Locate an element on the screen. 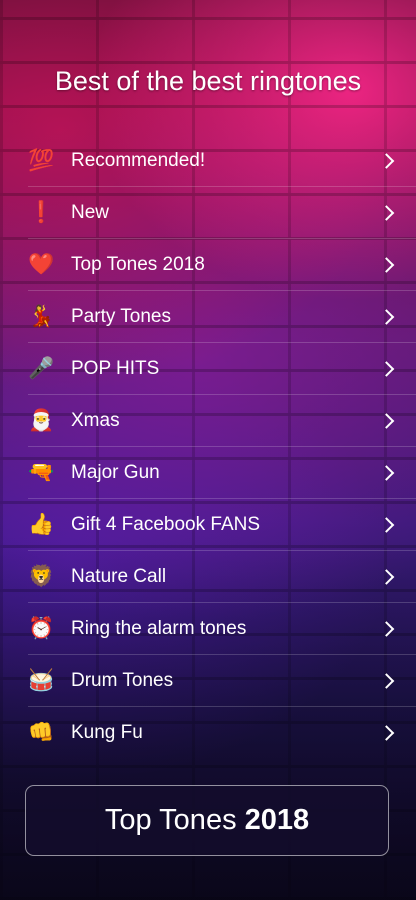  thumbs-up-icon: 👍 is located at coordinates (41, 524).